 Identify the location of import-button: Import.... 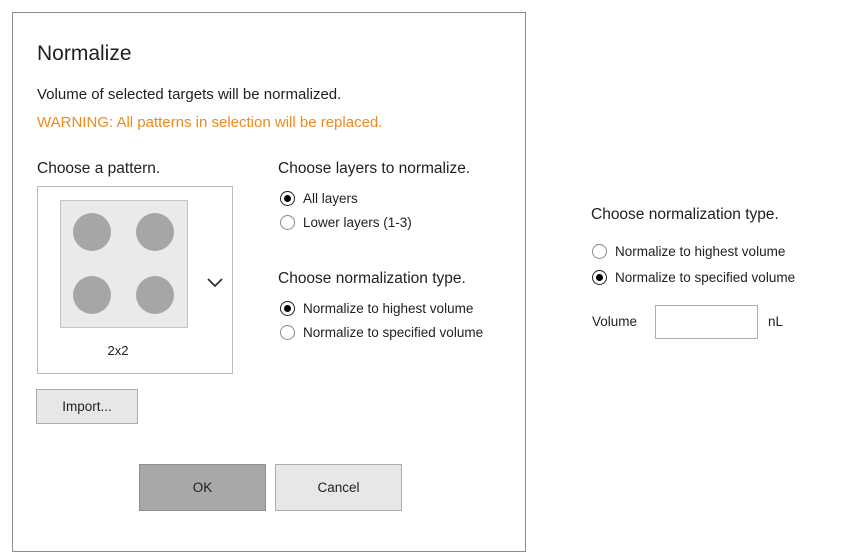
(87, 406).